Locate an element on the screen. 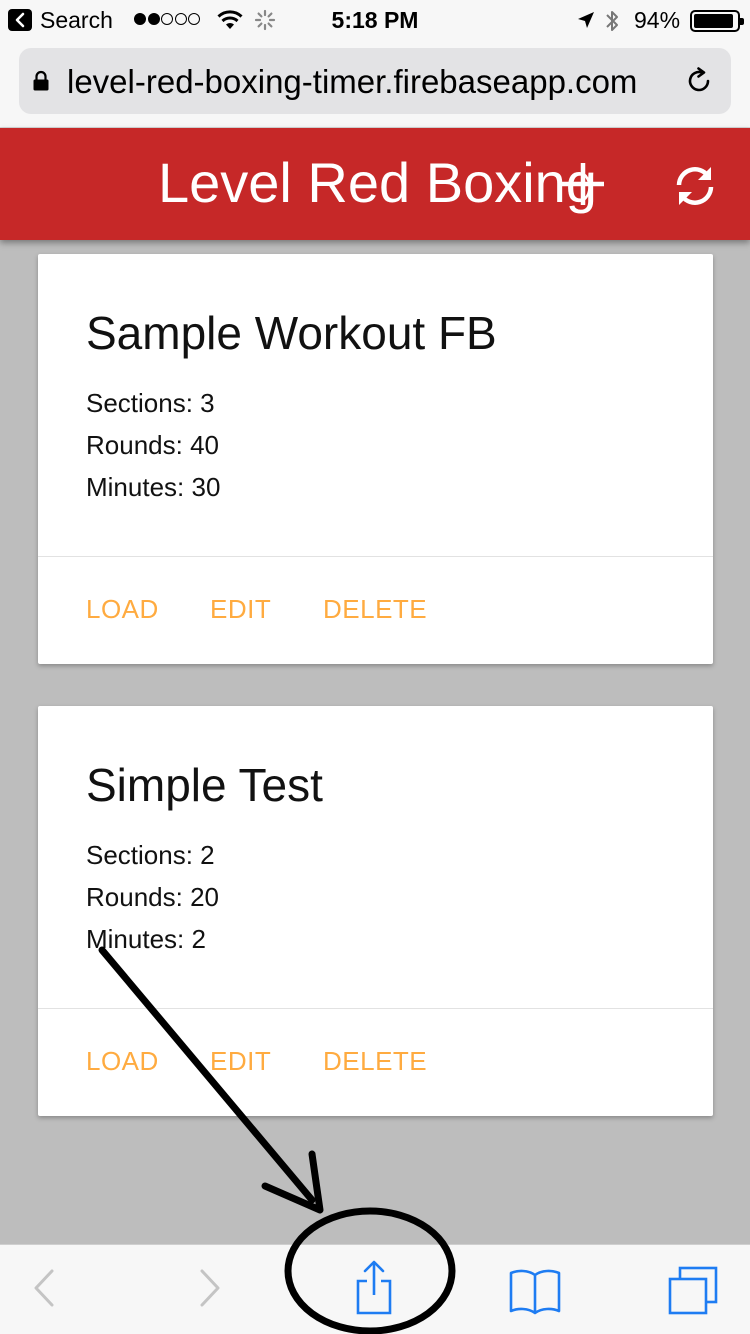  browser-address-area: level-red-boxing-timer.firebaseapp.com is located at coordinates (375, 84).